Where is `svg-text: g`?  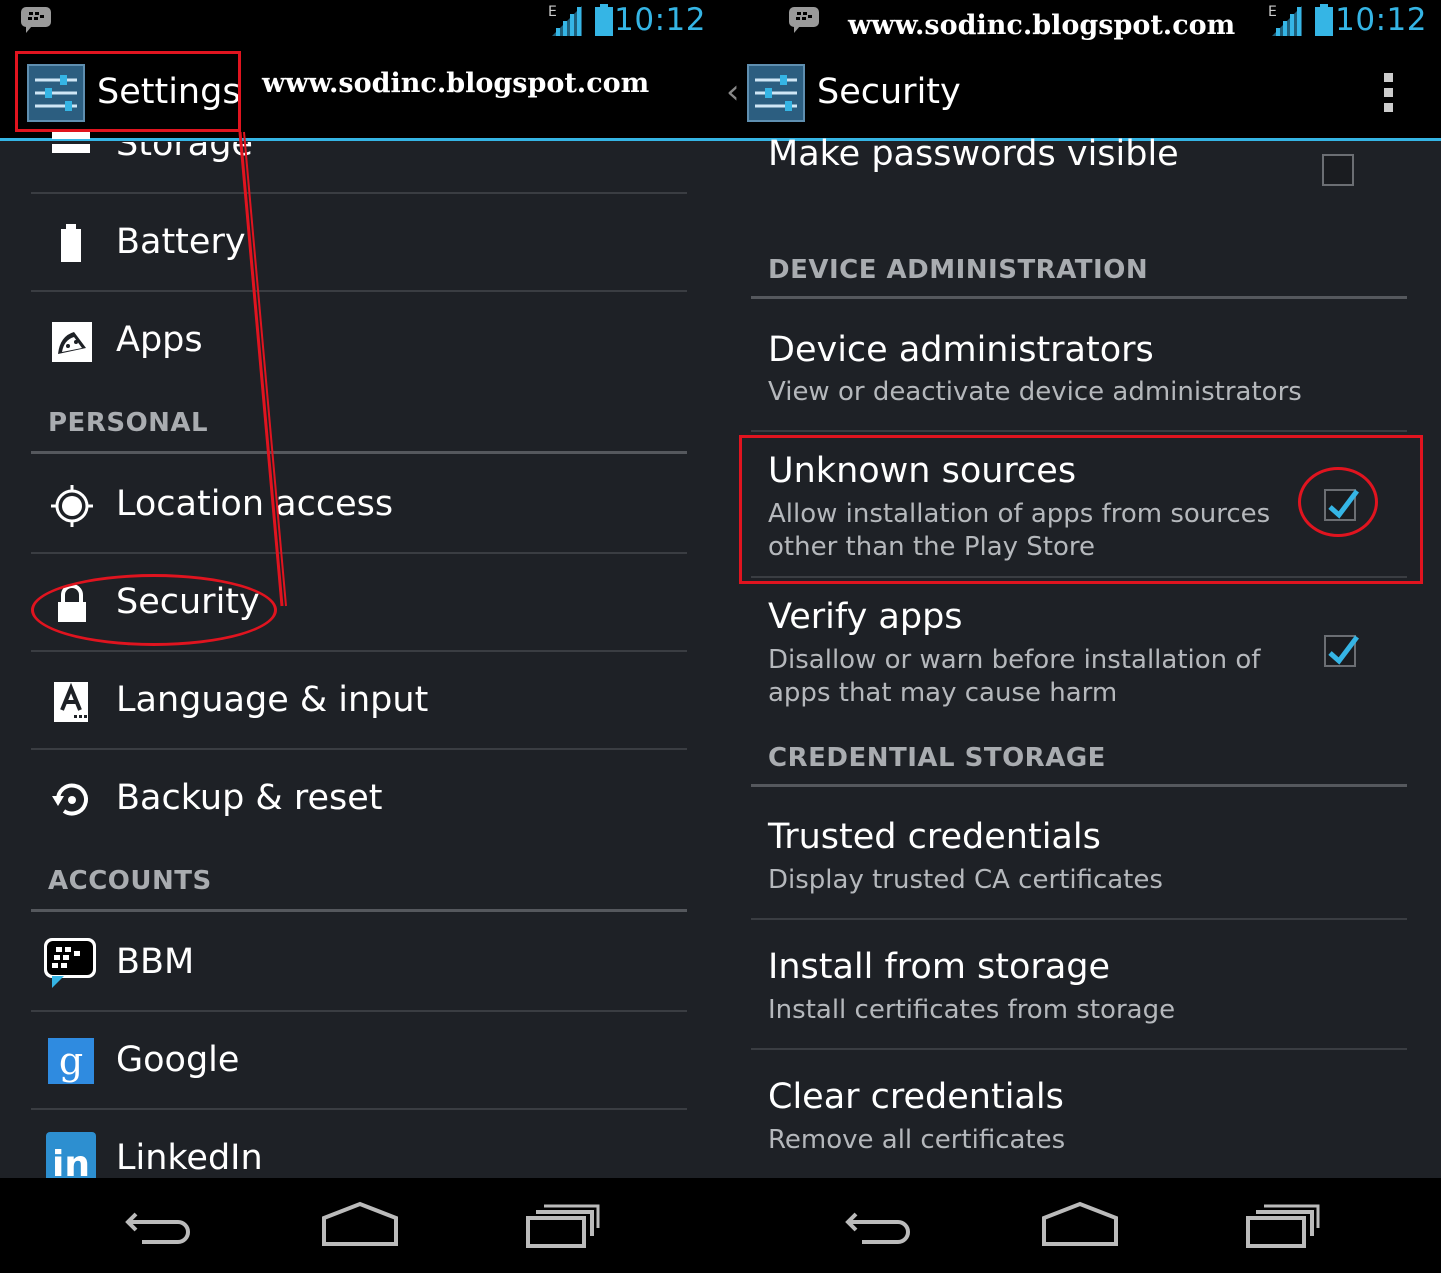
svg-text: g is located at coordinates (71, 1061).